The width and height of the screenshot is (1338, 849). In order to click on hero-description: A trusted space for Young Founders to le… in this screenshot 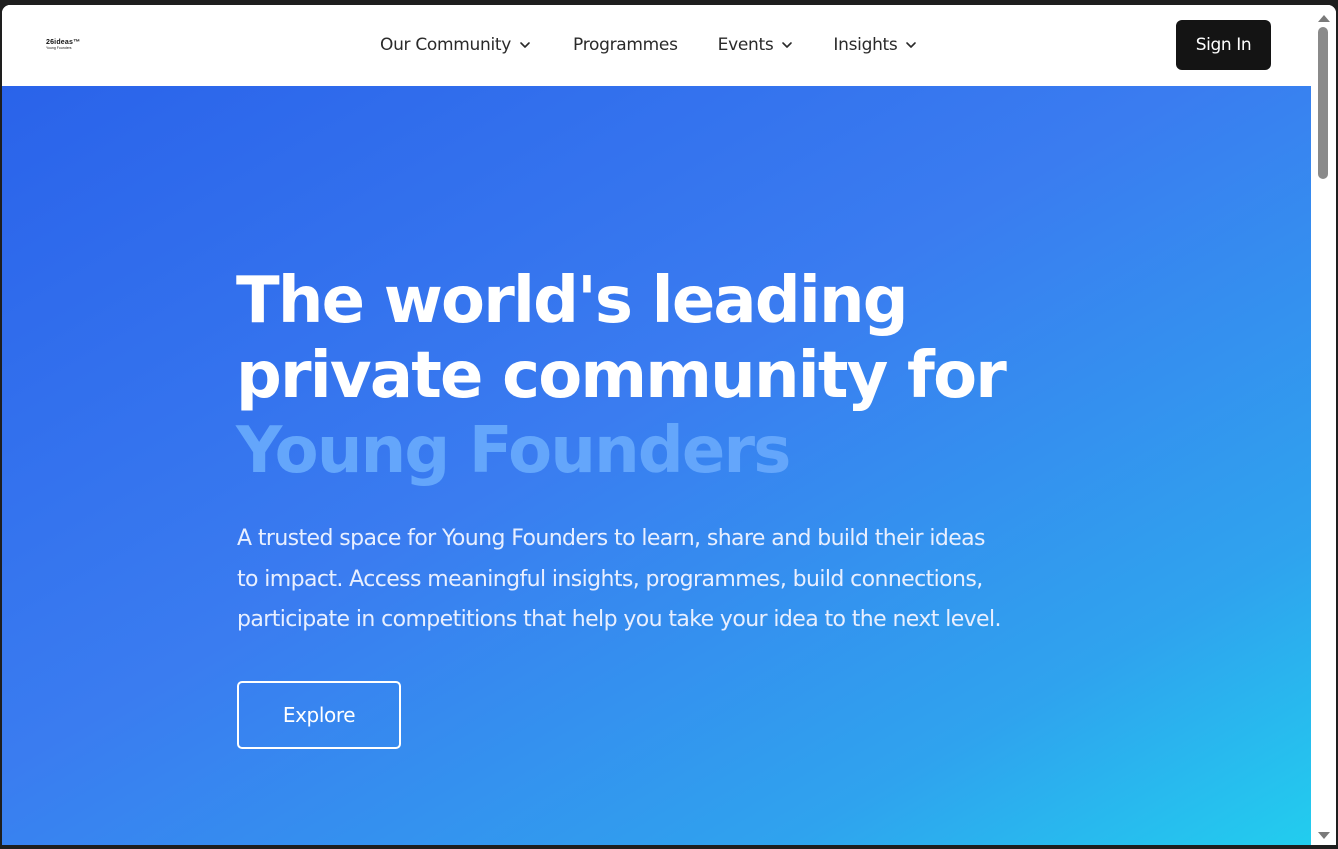, I will do `click(667, 580)`.